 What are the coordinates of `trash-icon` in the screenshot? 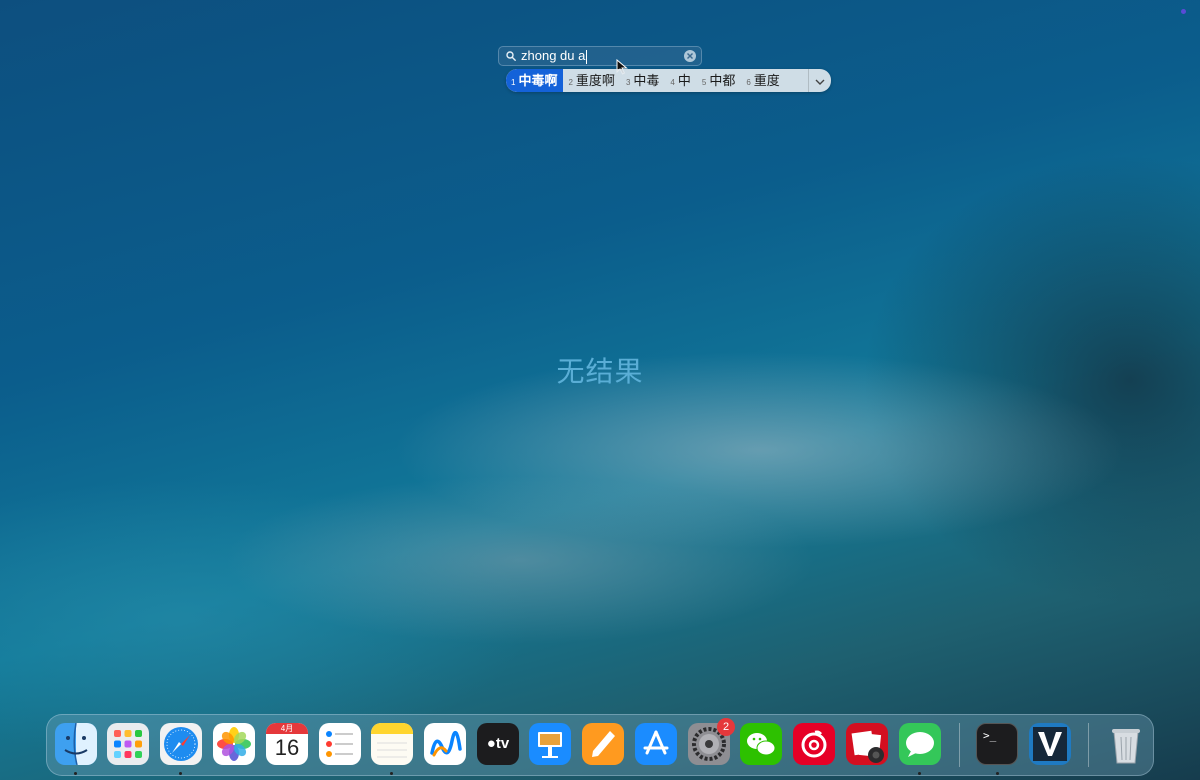 It's located at (1126, 744).